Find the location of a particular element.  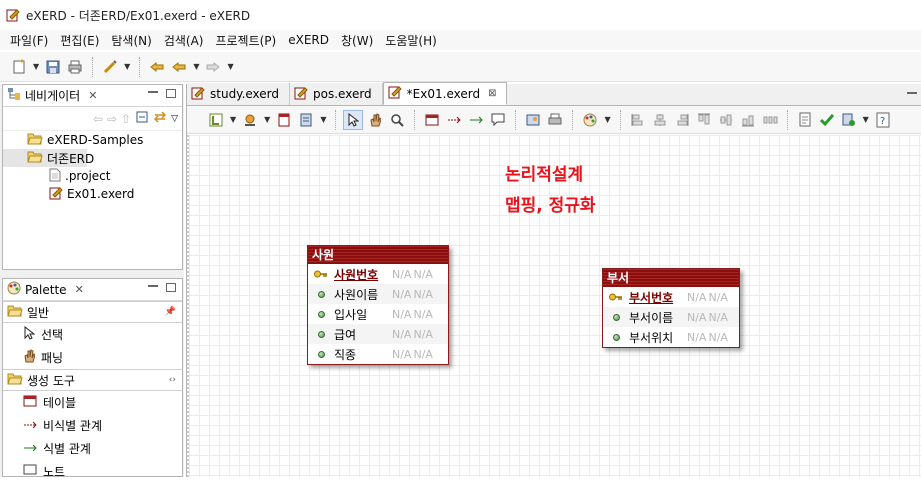

pin-icon: 📌 is located at coordinates (170, 312).